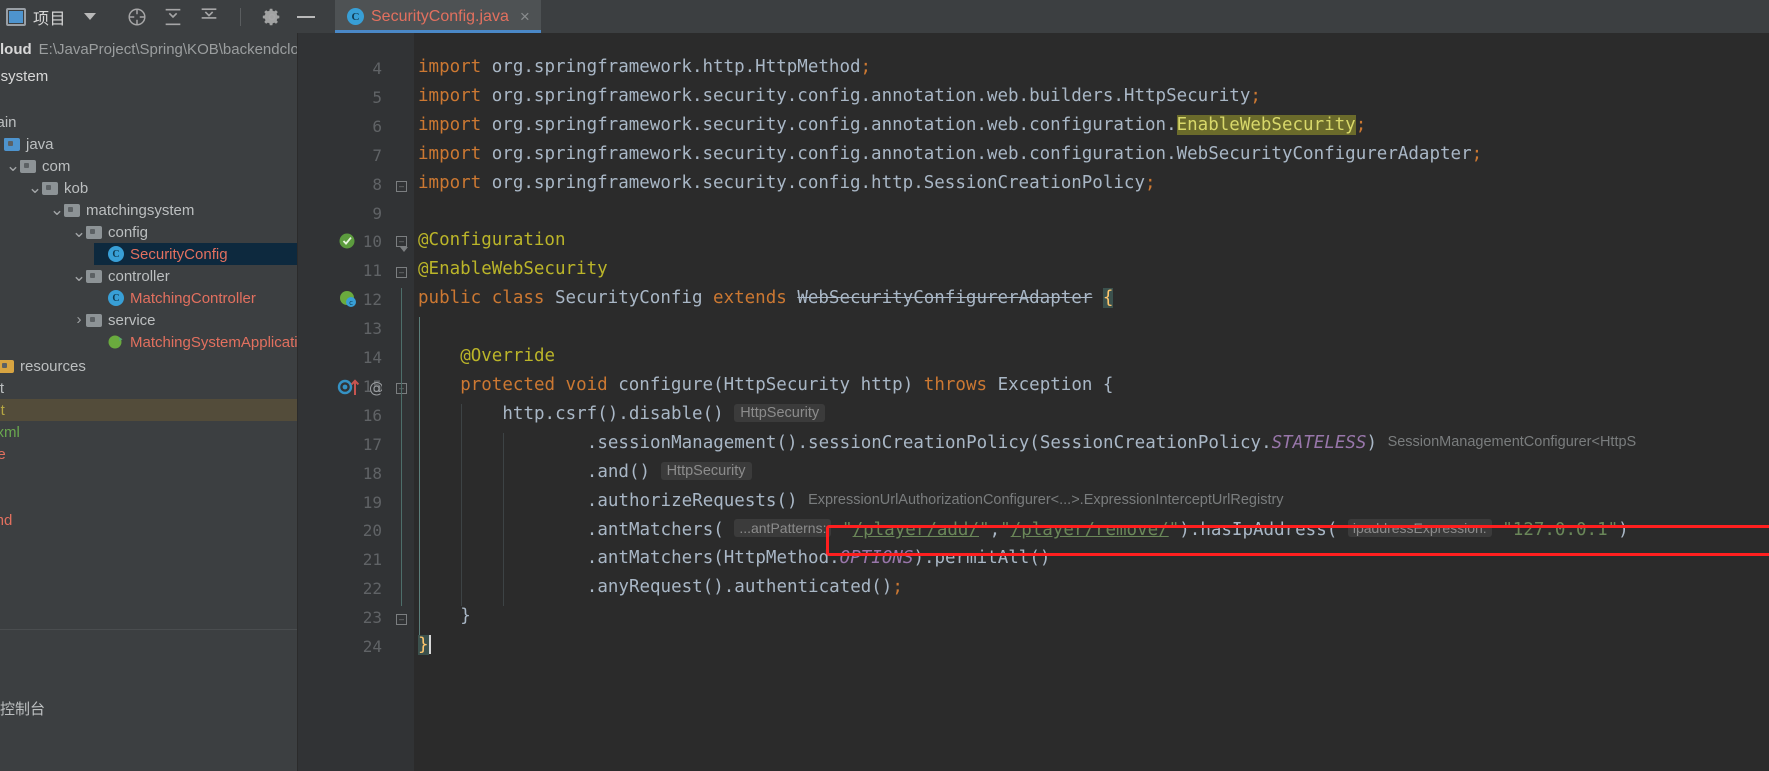 The width and height of the screenshot is (1769, 771). What do you see at coordinates (1154, 16) in the screenshot?
I see `tab-bar-empty` at bounding box center [1154, 16].